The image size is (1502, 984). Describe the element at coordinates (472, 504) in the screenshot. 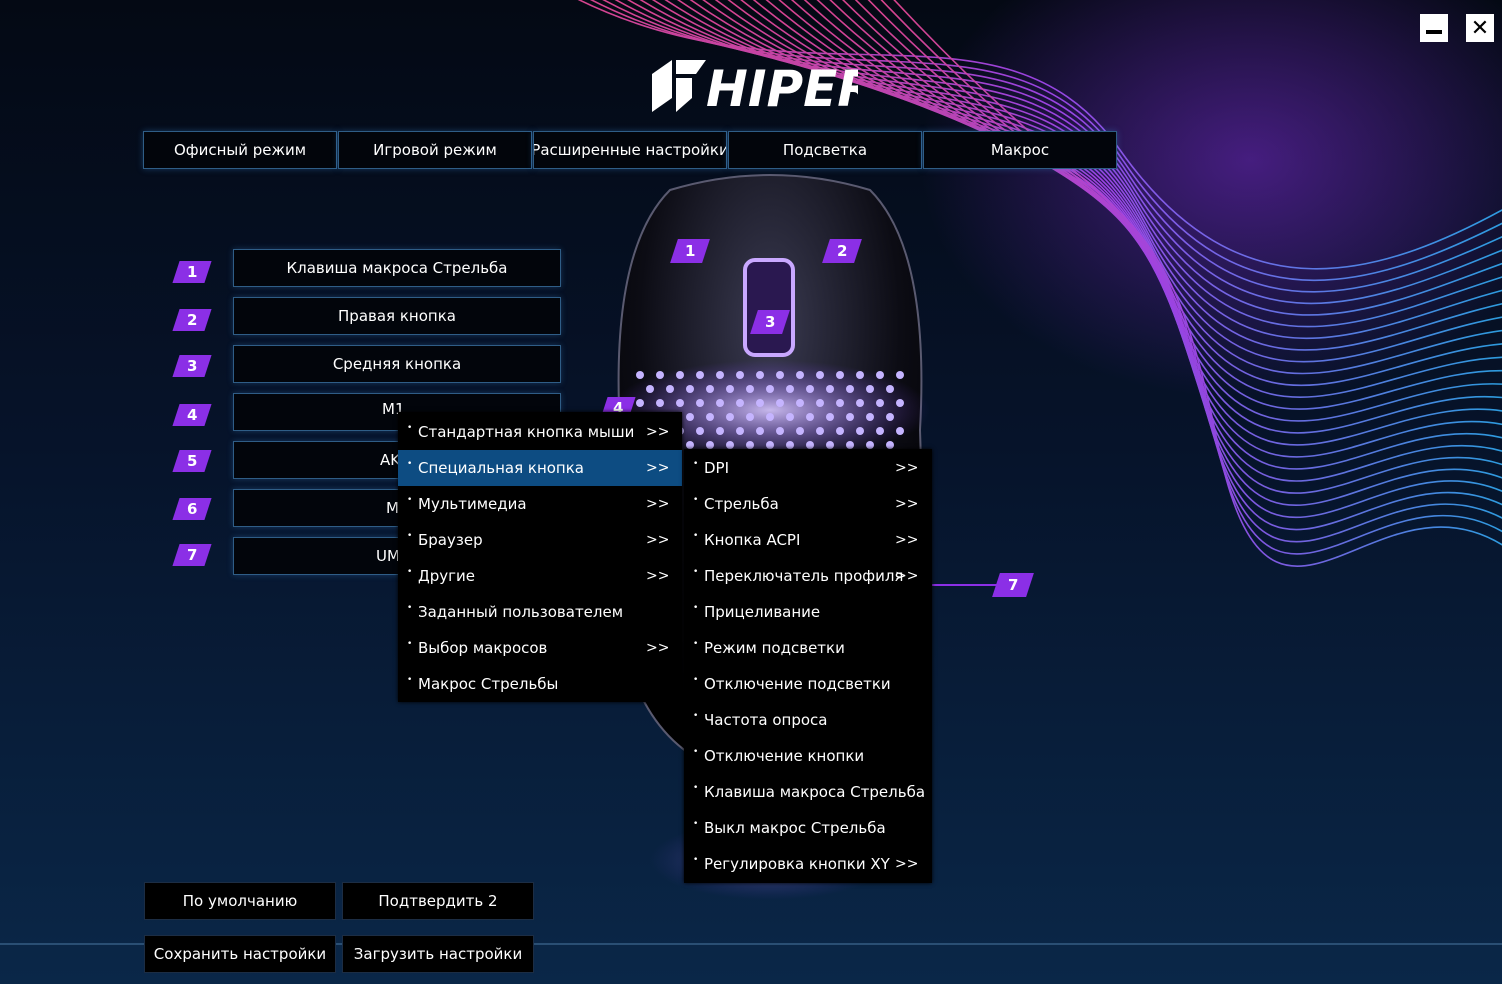

I see `context-menu-item-label: Мультимедиа` at that location.